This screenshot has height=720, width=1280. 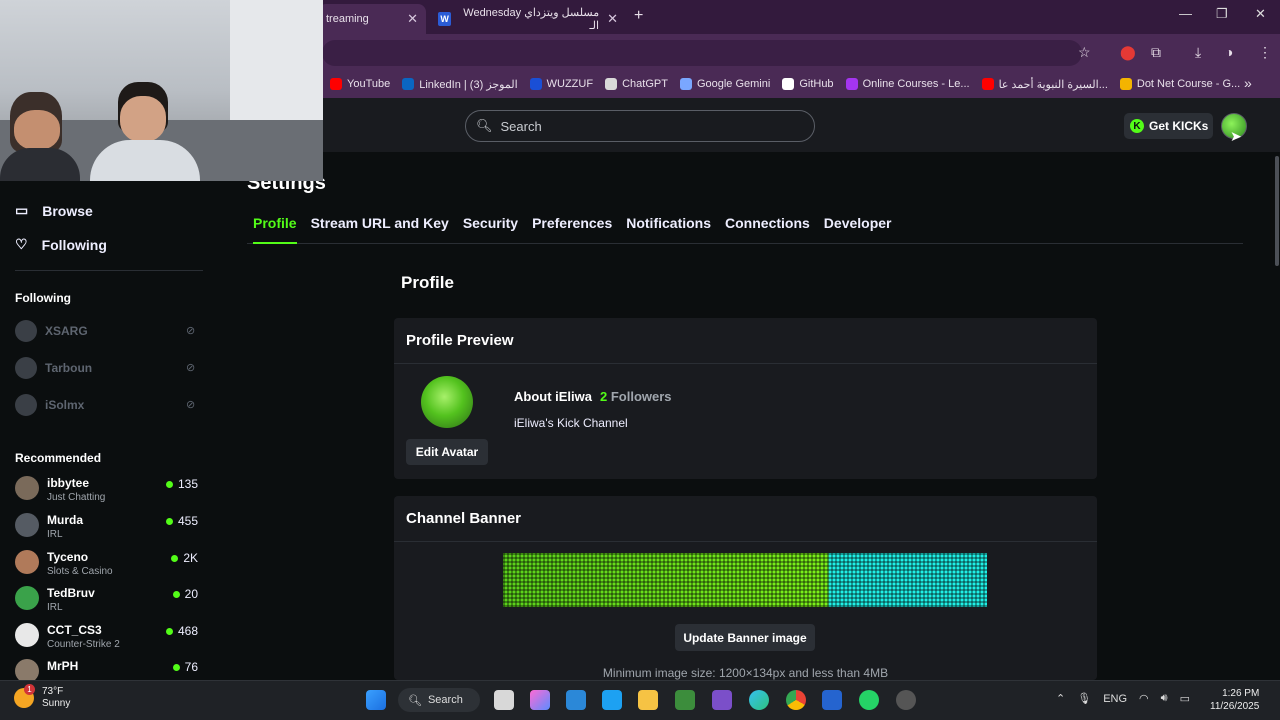 I want to click on browser-tab: W مسلسل ويتزداي Wednesday الـ ✕, so click(x=528, y=19).